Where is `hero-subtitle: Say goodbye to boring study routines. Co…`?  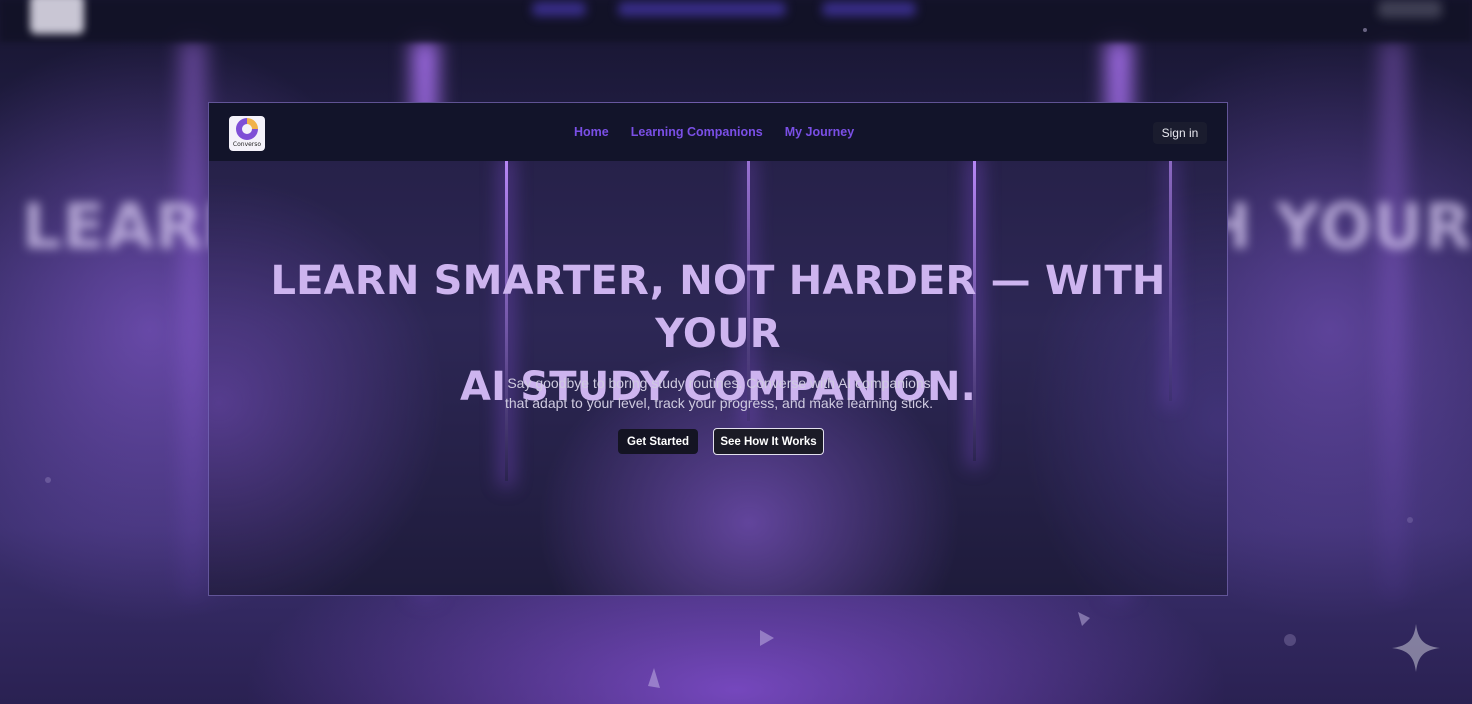 hero-subtitle: Say goodbye to boring study routines. Co… is located at coordinates (719, 393).